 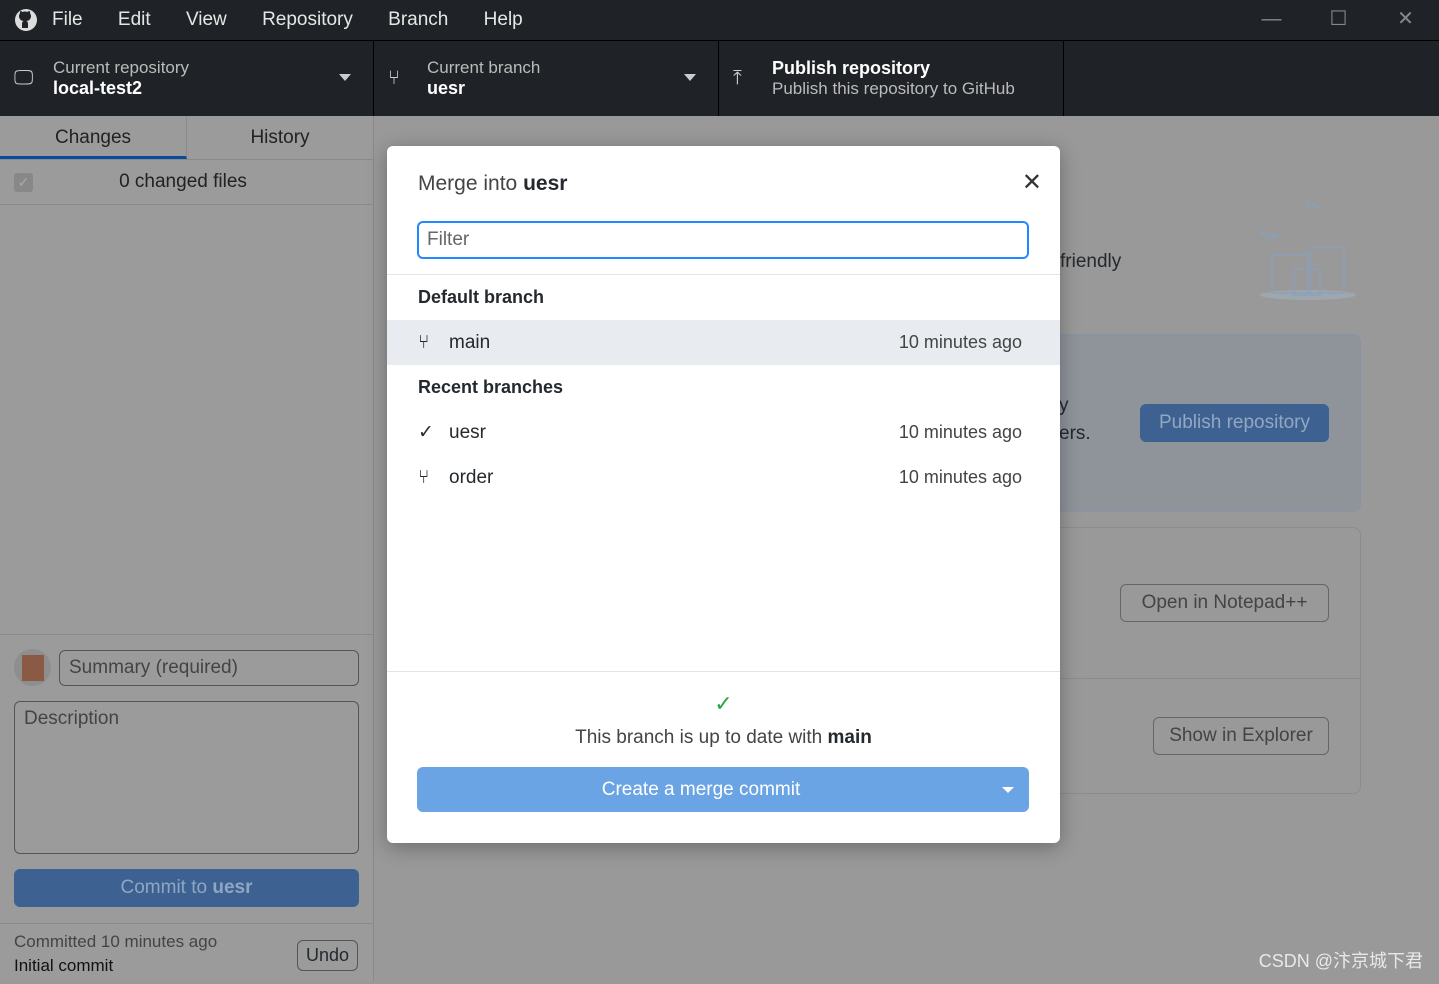 I want to click on merge-button-label: Create a merge commit, so click(x=701, y=789).